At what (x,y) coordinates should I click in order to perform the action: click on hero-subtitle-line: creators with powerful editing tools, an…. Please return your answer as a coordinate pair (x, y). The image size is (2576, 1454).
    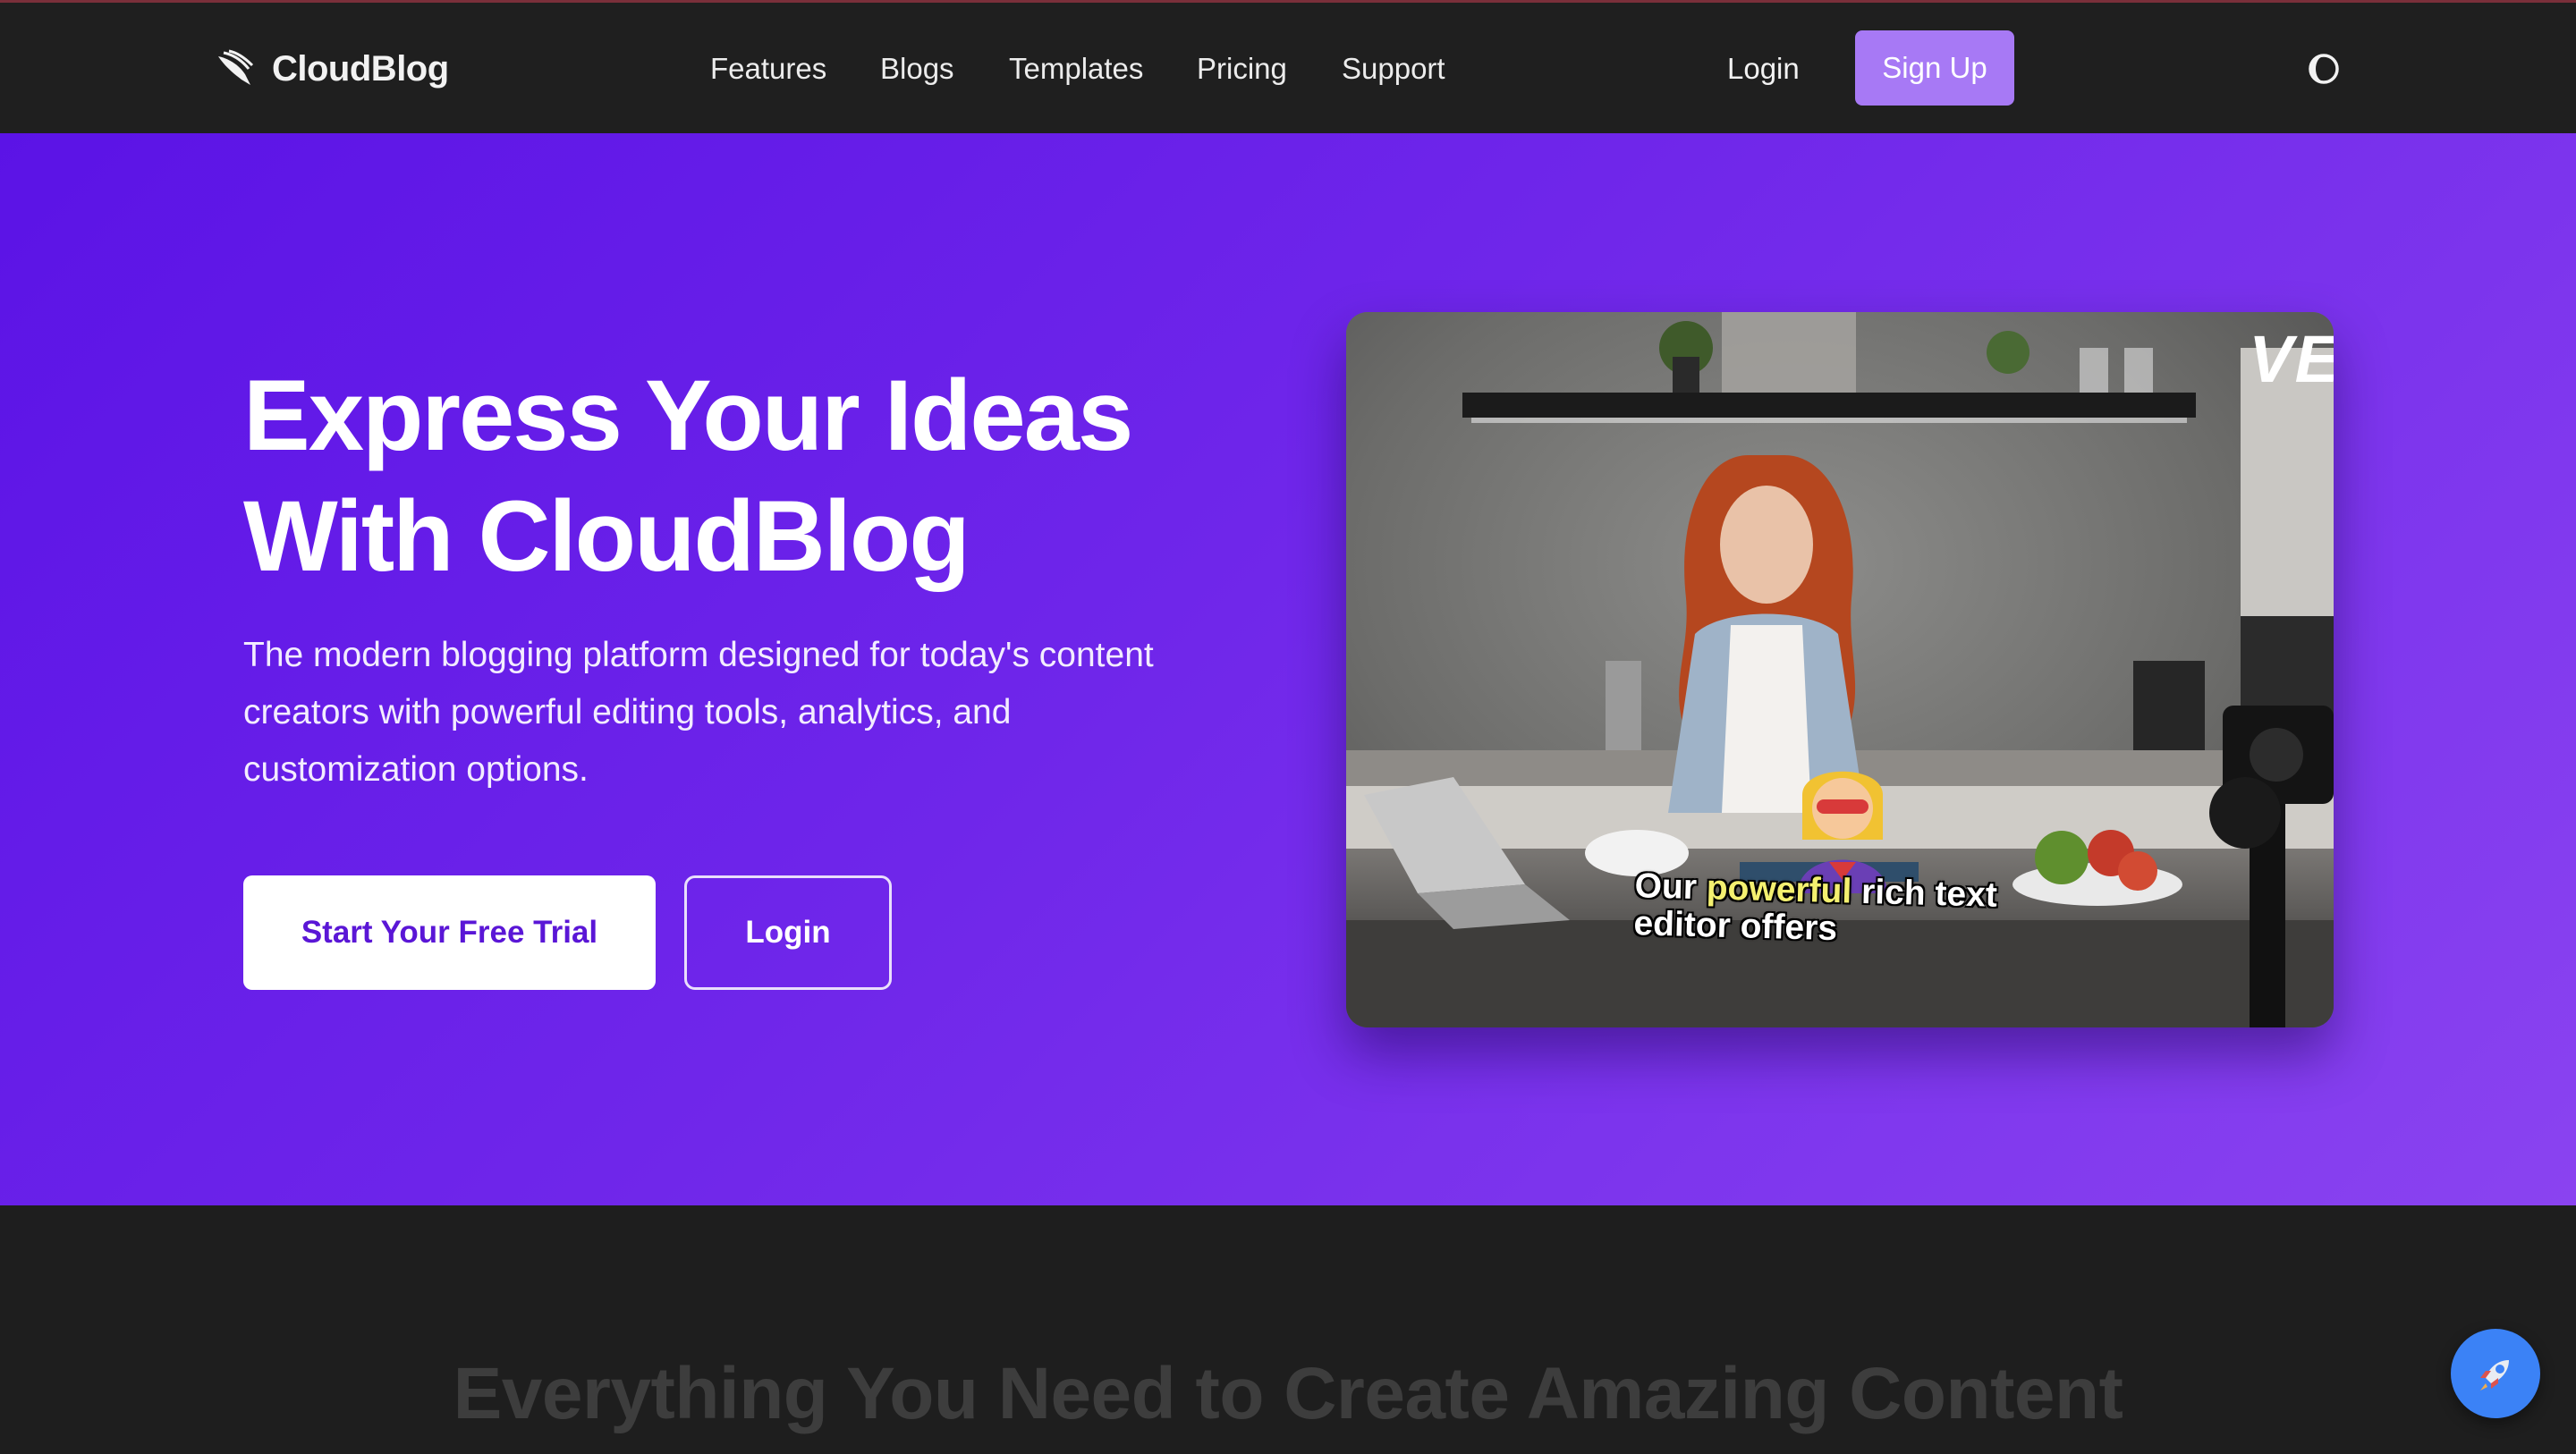
    Looking at the image, I should click on (627, 712).